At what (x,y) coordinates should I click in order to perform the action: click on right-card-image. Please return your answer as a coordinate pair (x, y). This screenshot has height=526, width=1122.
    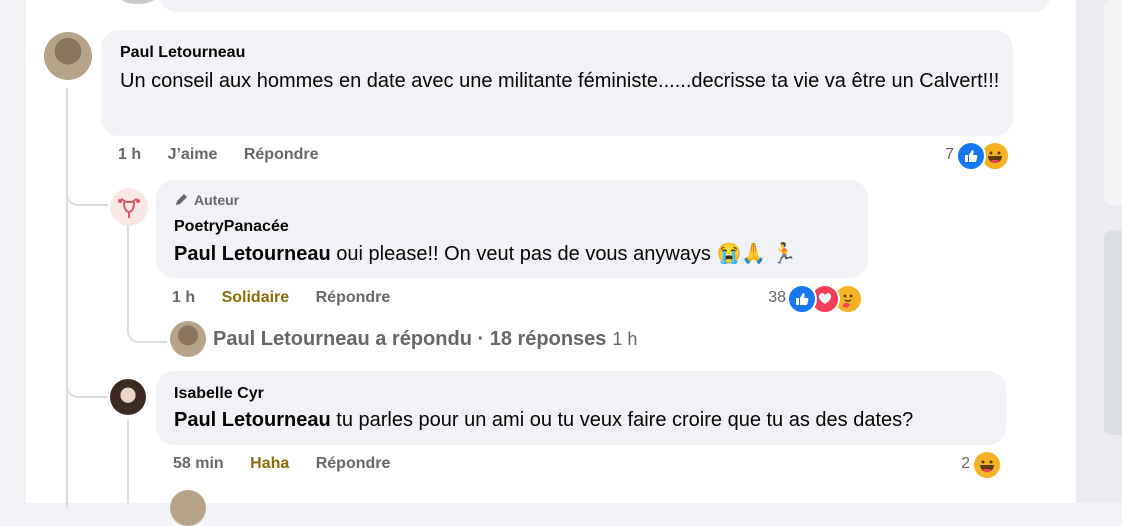
    Looking at the image, I should click on (1113, 332).